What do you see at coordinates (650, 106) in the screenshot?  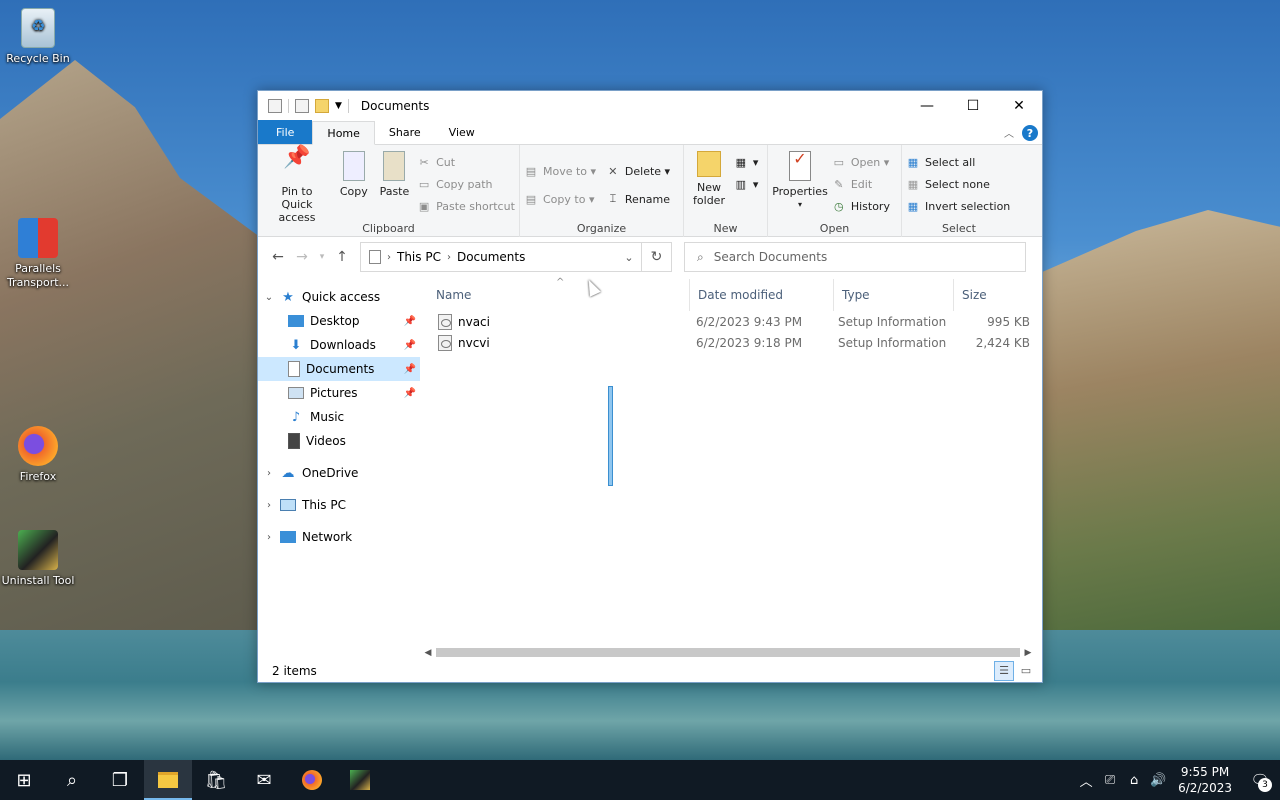 I see `title-bar: ▼ Documents — ☐ ✕` at bounding box center [650, 106].